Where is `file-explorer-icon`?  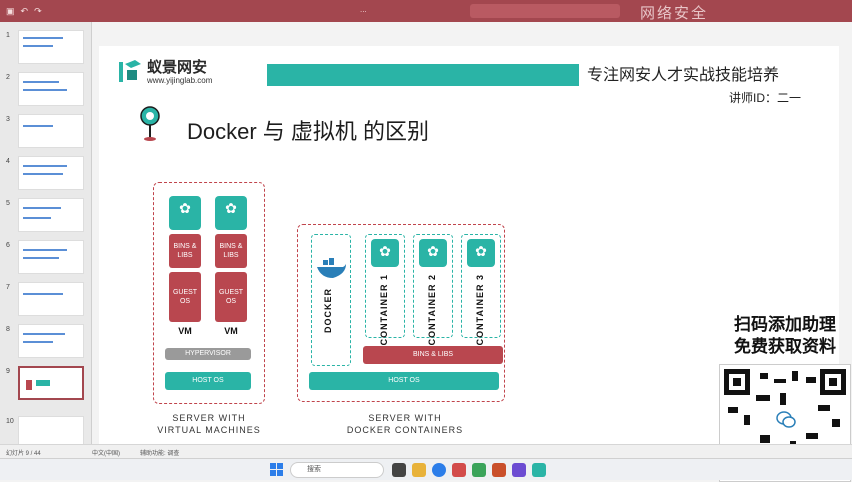 file-explorer-icon is located at coordinates (419, 470).